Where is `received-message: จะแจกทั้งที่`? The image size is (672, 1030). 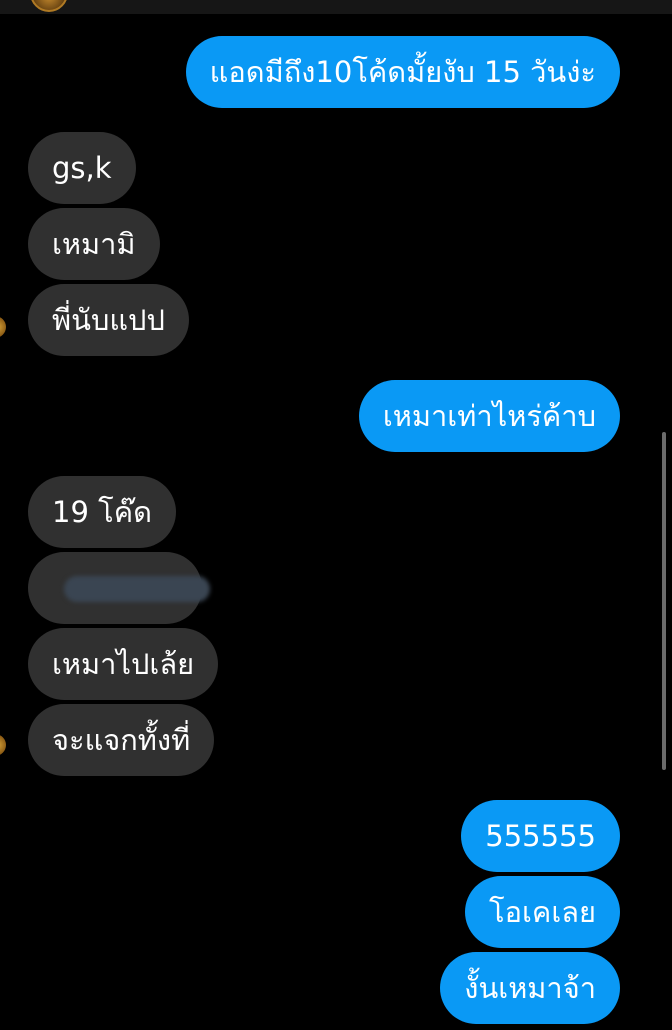
received-message: จะแจกทั้งที่ is located at coordinates (121, 740).